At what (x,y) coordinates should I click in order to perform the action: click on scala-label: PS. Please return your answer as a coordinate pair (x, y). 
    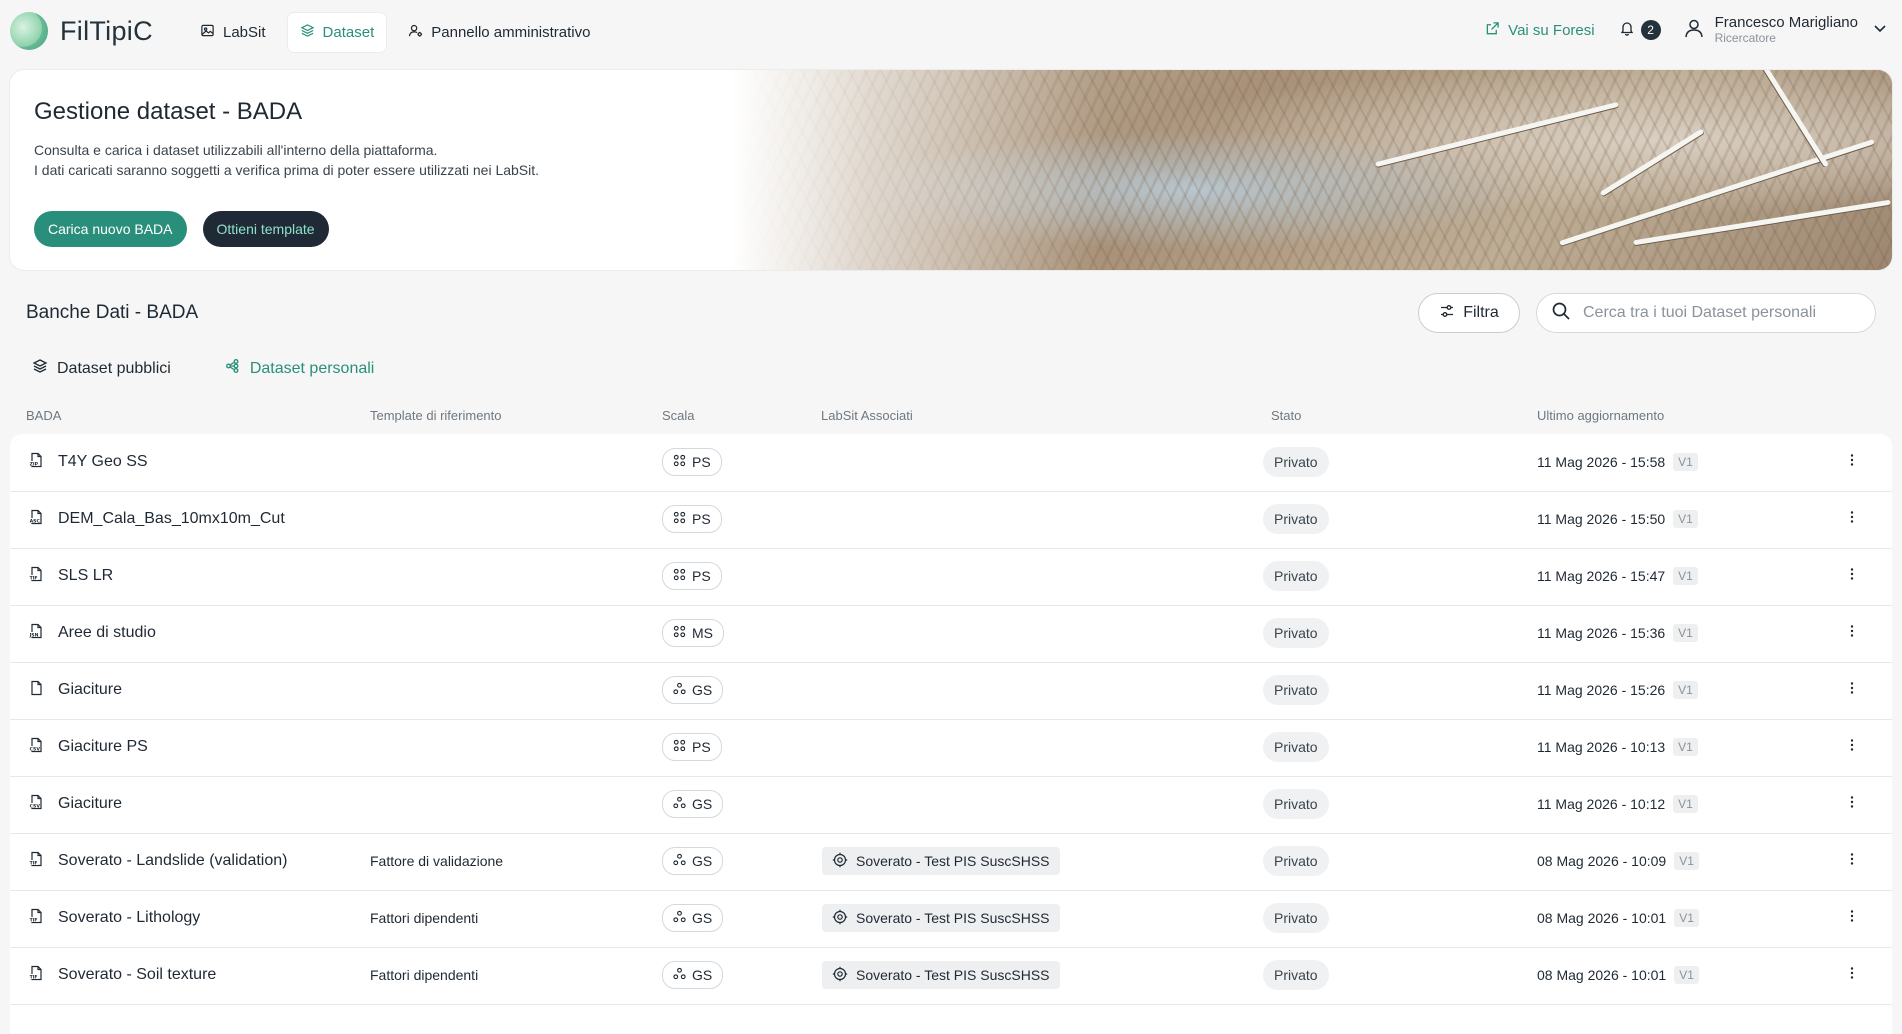
    Looking at the image, I should click on (701, 462).